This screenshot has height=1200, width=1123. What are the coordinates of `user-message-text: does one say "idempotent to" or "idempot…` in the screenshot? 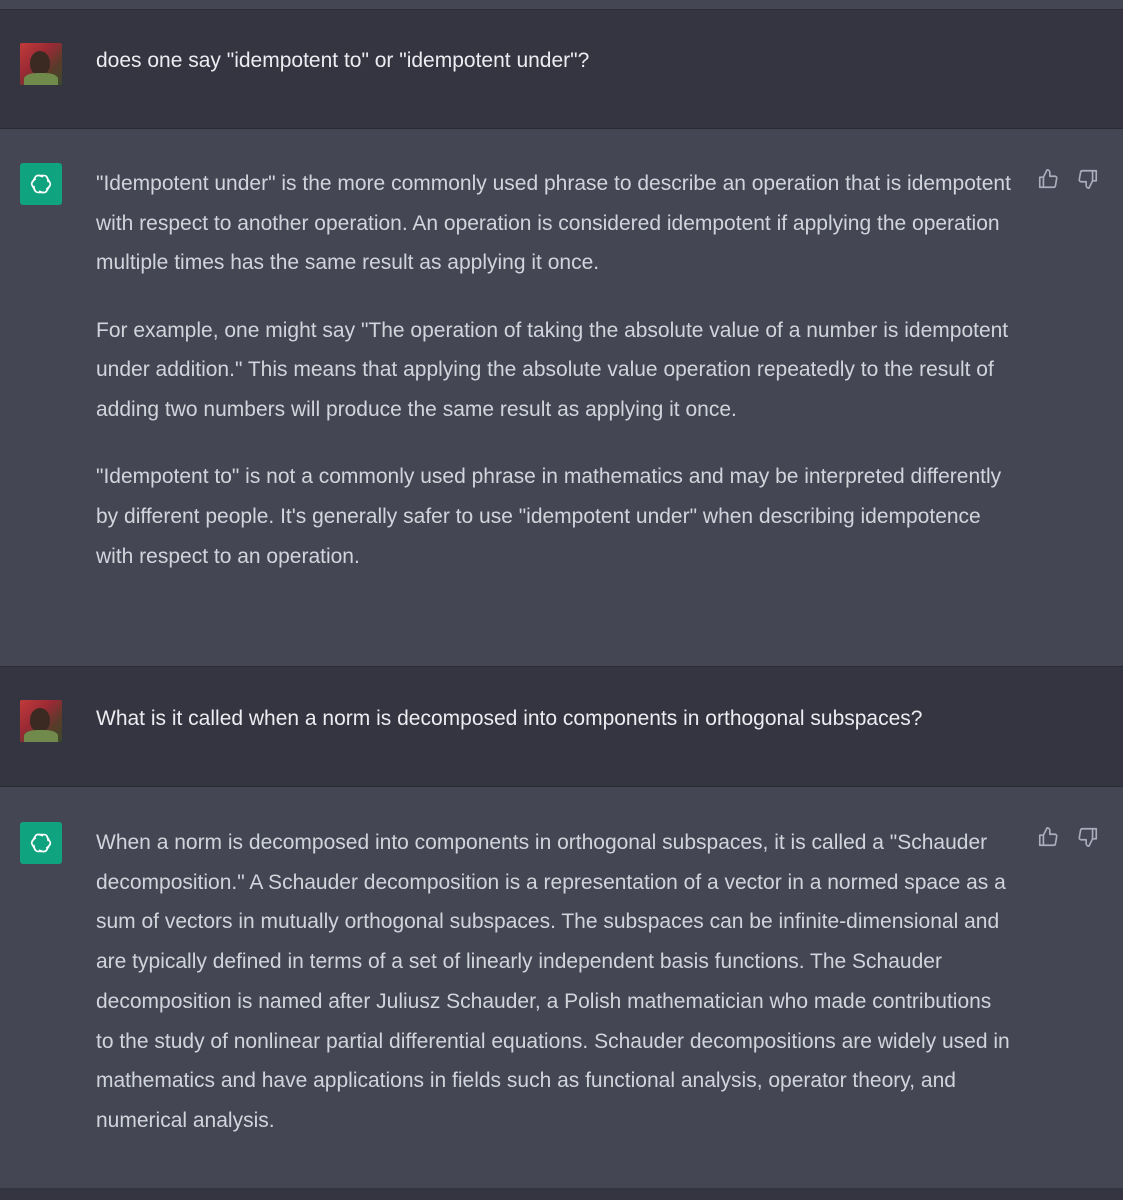 It's located at (343, 60).